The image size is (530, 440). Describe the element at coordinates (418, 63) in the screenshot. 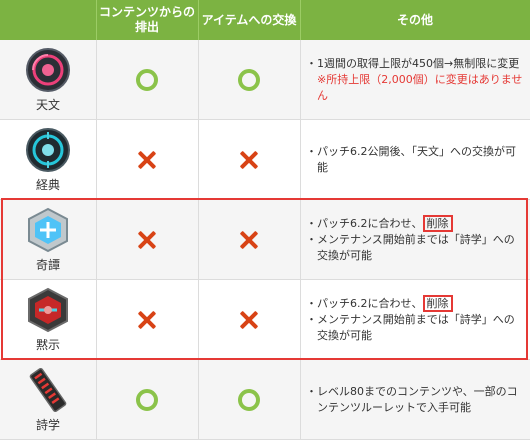

I see `note-text: 1週間の取得上限が450個→無制限に変更` at that location.